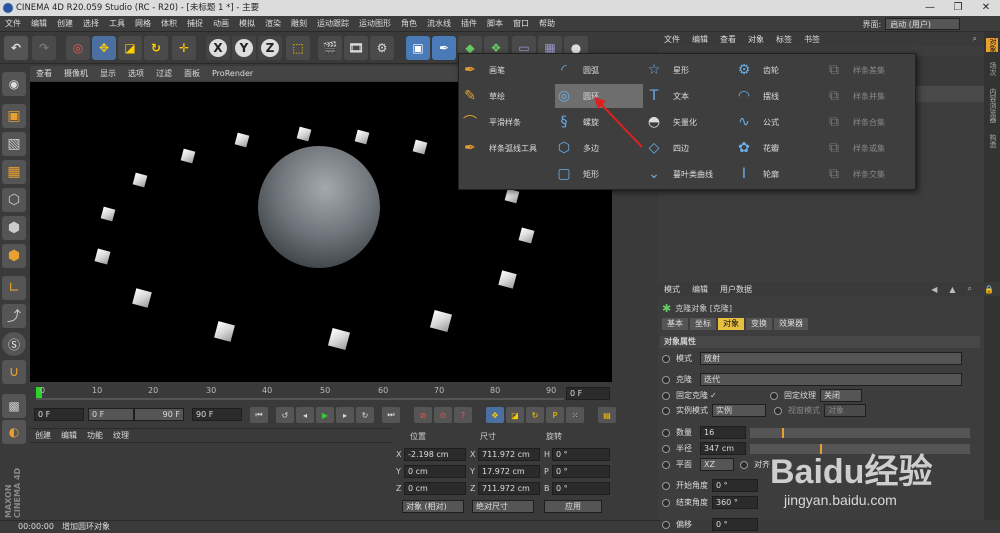 Image resolution: width=1000 pixels, height=533 pixels. Describe the element at coordinates (14, 84) in the screenshot. I see `make-editable-icon: ◉` at that location.